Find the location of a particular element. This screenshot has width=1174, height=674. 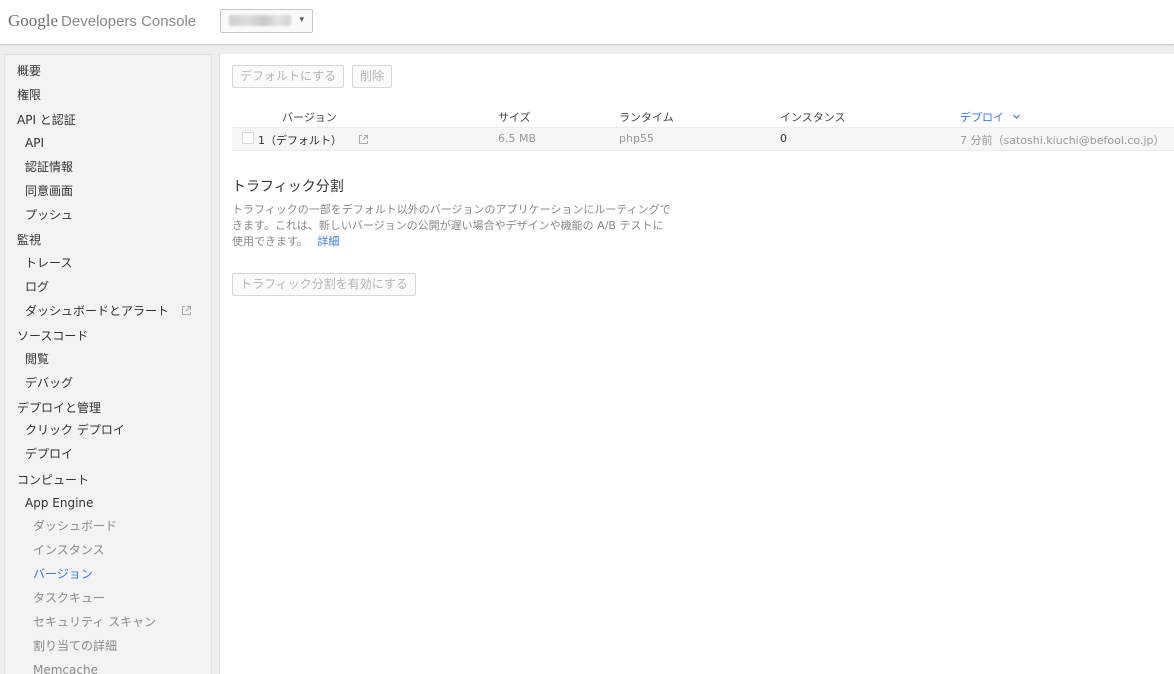

sidebar-item-label: バージョン is located at coordinates (63, 574).